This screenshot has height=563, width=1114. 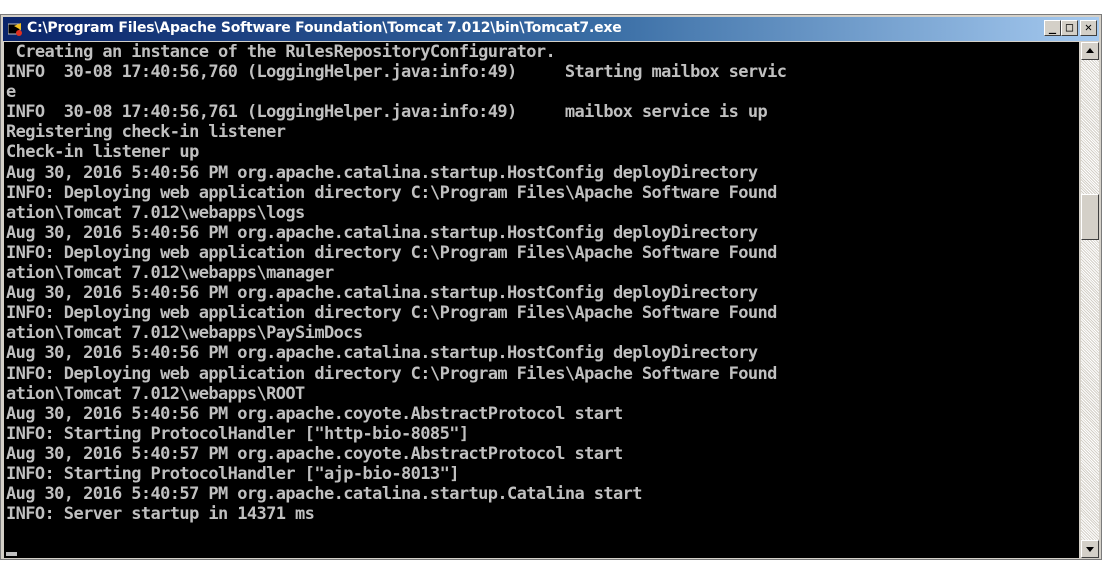 I want to click on scroll-down-button, so click(x=1090, y=549).